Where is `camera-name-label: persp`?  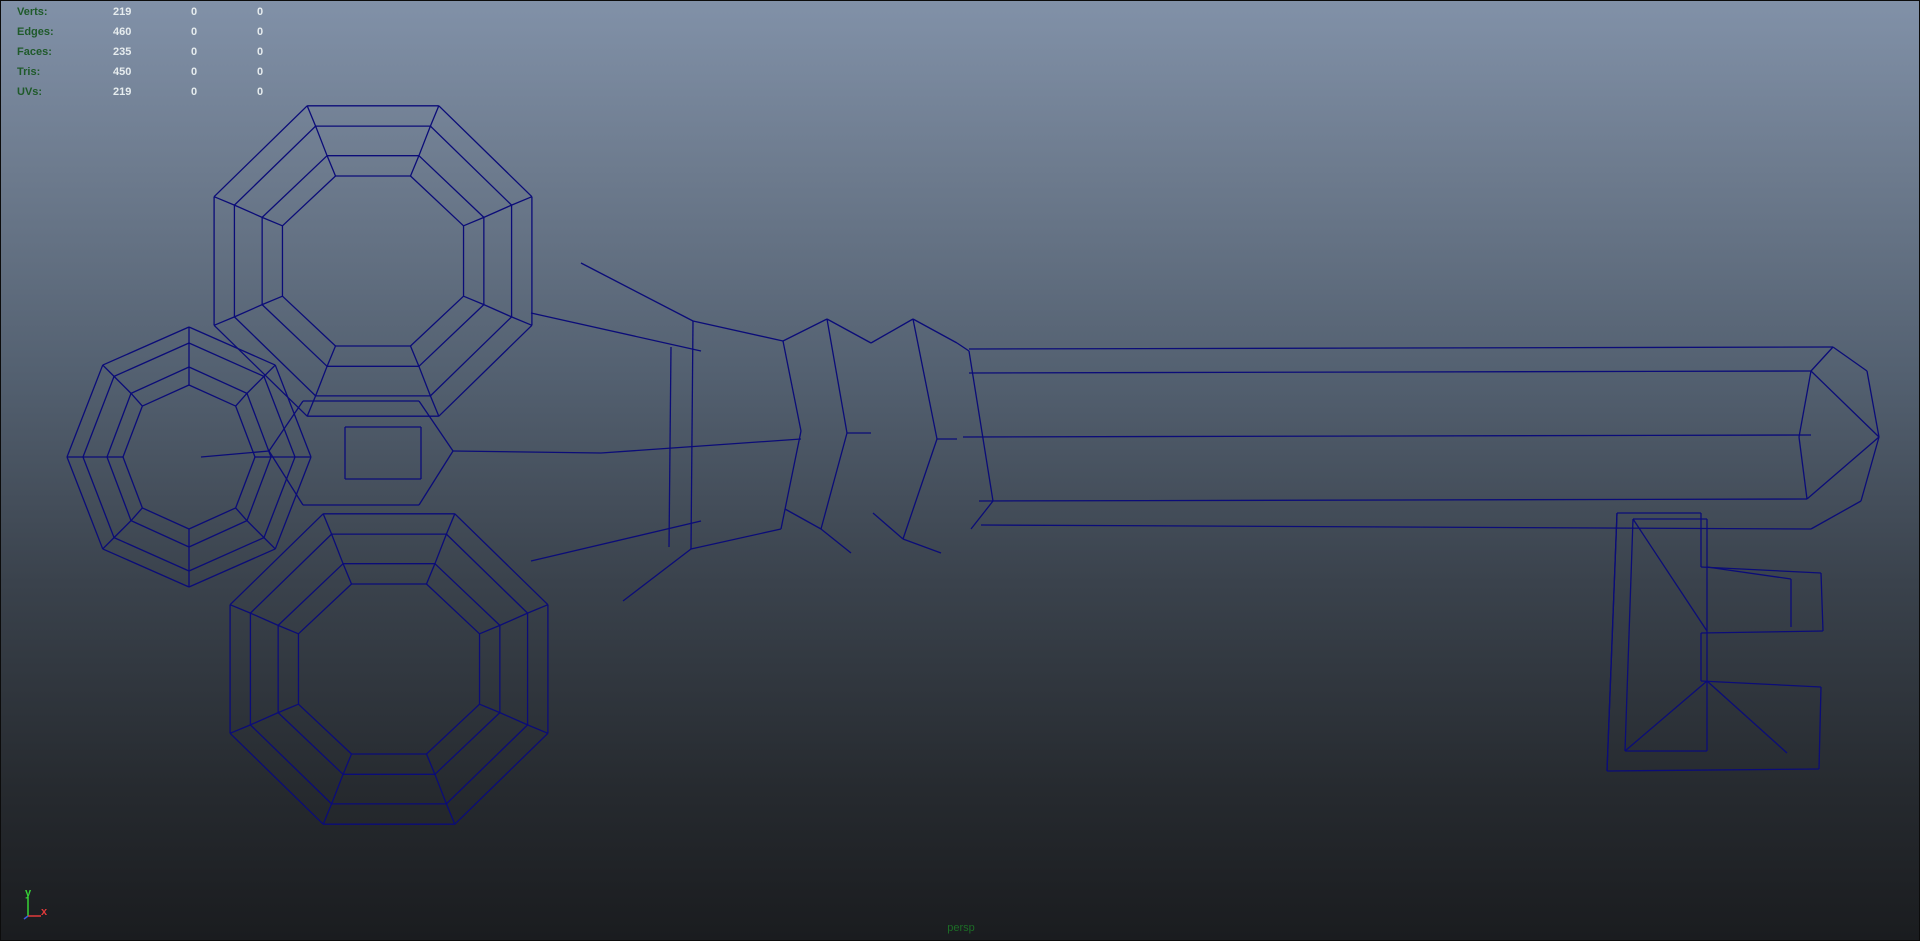
camera-name-label: persp is located at coordinates (961, 928).